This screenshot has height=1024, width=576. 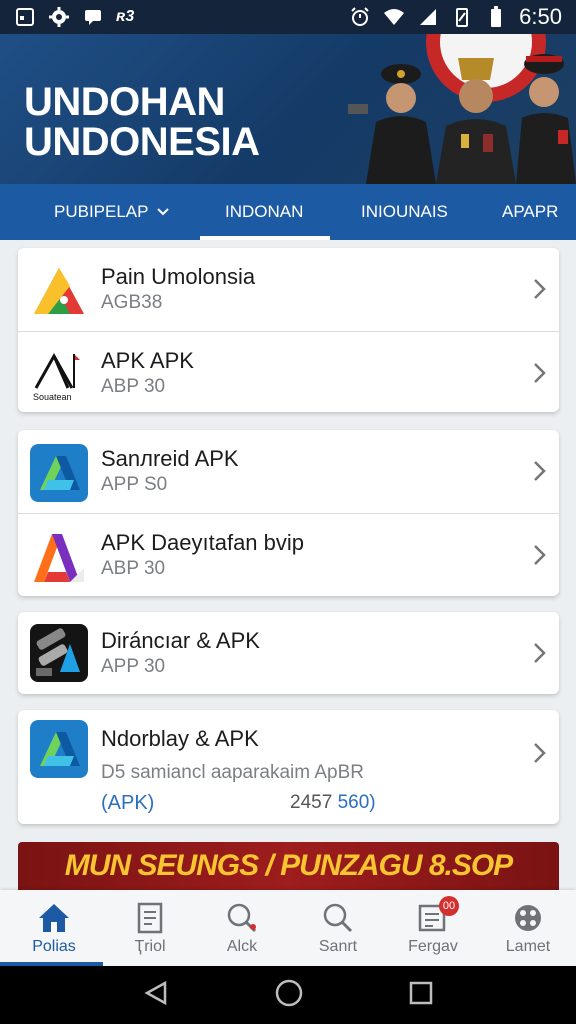 I want to click on tent-logo-text: Souatean, so click(x=52, y=397).